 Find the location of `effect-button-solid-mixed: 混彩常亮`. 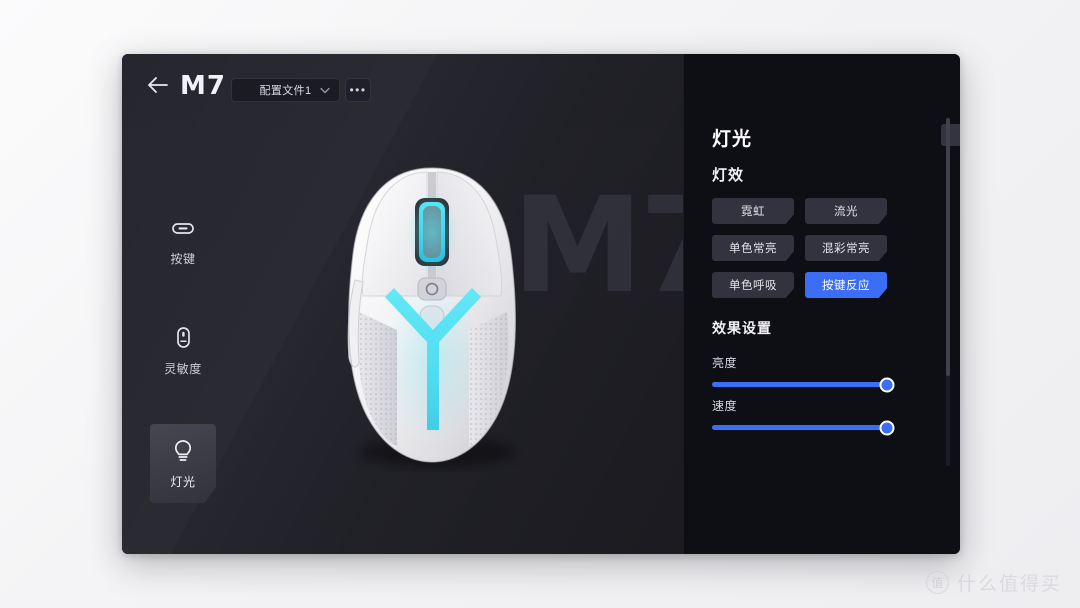

effect-button-solid-mixed: 混彩常亮 is located at coordinates (846, 248).